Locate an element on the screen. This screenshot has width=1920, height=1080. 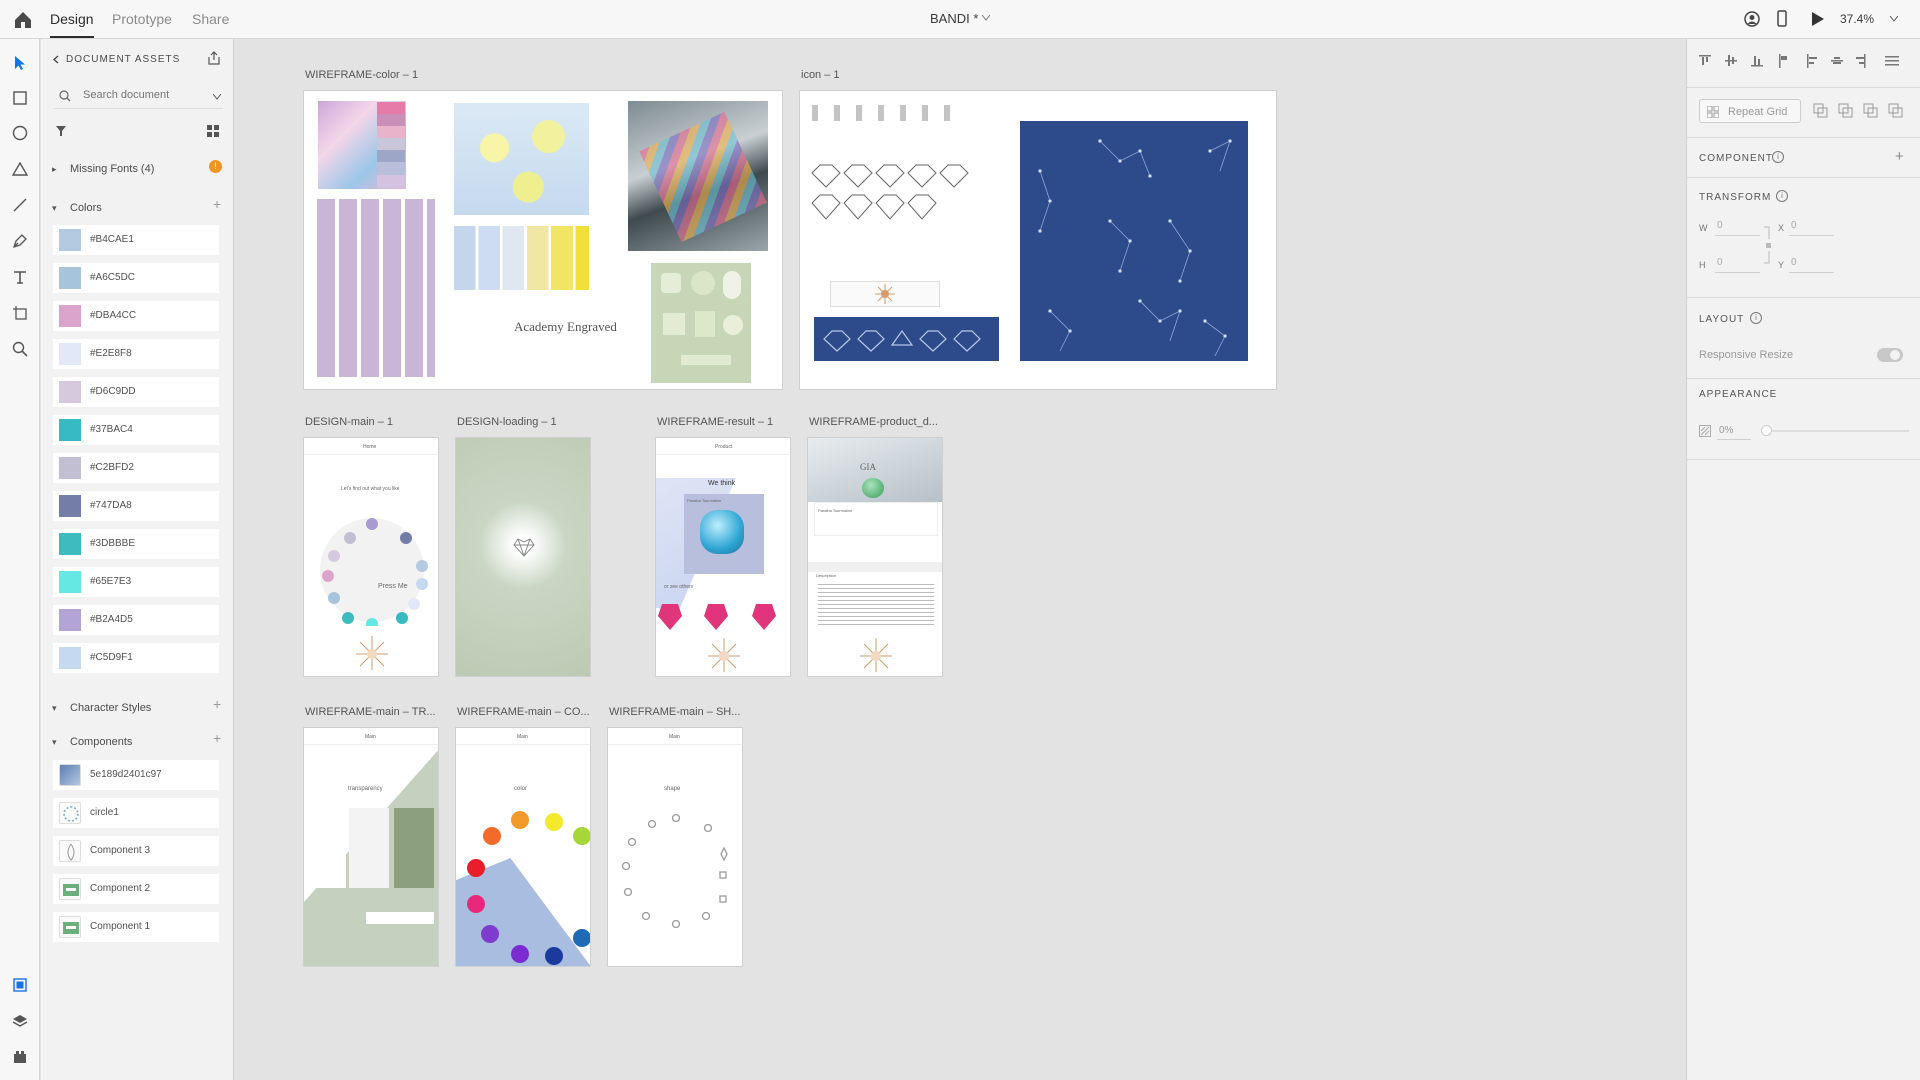
artboard-label: DESIGN-loading – 1 is located at coordinates (507, 422).